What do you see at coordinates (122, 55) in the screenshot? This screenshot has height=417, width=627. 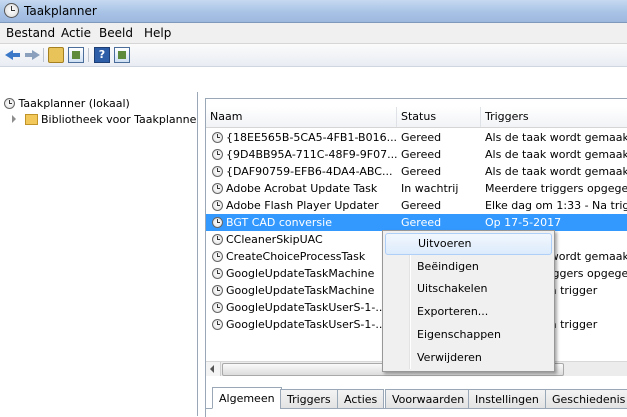 I see `show-hide-action-pane-icon` at bounding box center [122, 55].